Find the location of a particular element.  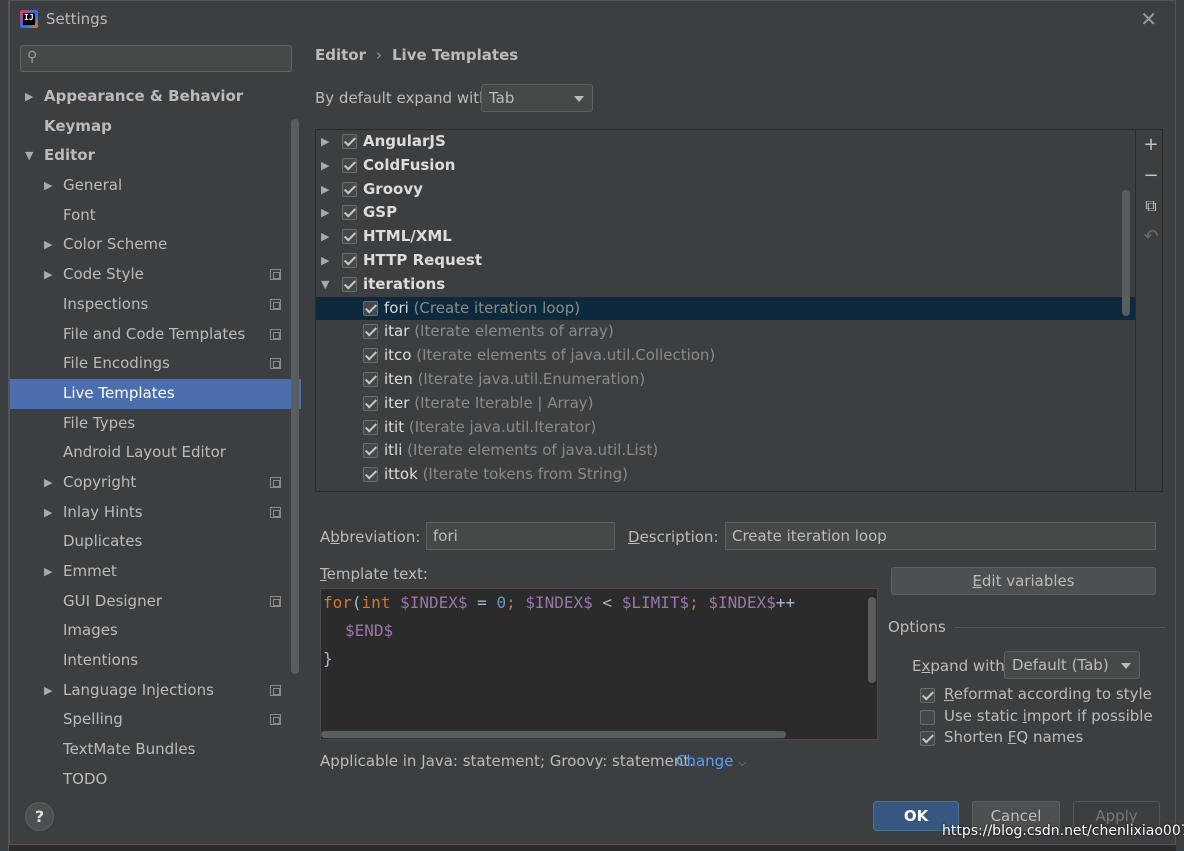

help-button: ? is located at coordinates (39, 816).